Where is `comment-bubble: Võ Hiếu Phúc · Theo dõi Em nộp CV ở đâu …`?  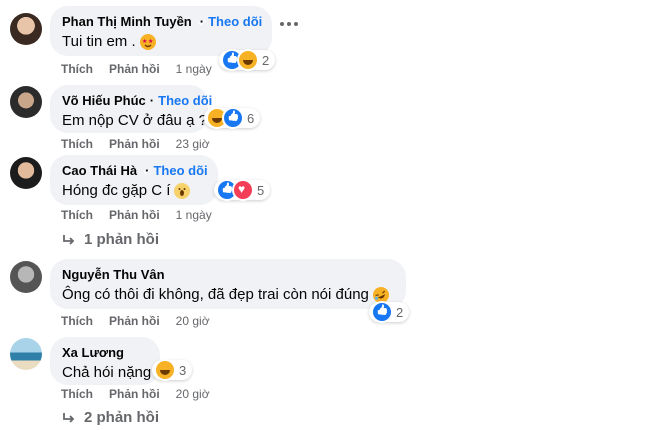 comment-bubble: Võ Hiếu Phúc · Theo dõi Em nộp CV ở đâu … is located at coordinates (131, 109).